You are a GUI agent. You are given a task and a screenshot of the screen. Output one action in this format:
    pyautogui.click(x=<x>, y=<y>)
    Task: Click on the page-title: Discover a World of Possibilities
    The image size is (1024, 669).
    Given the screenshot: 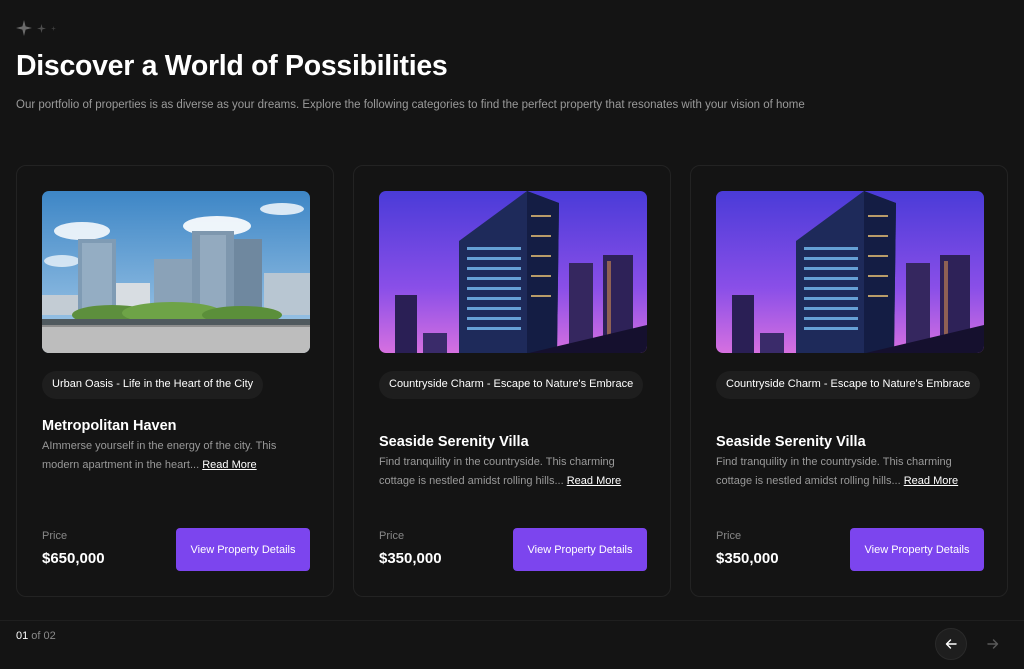 What is the action you would take?
    pyautogui.click(x=232, y=66)
    